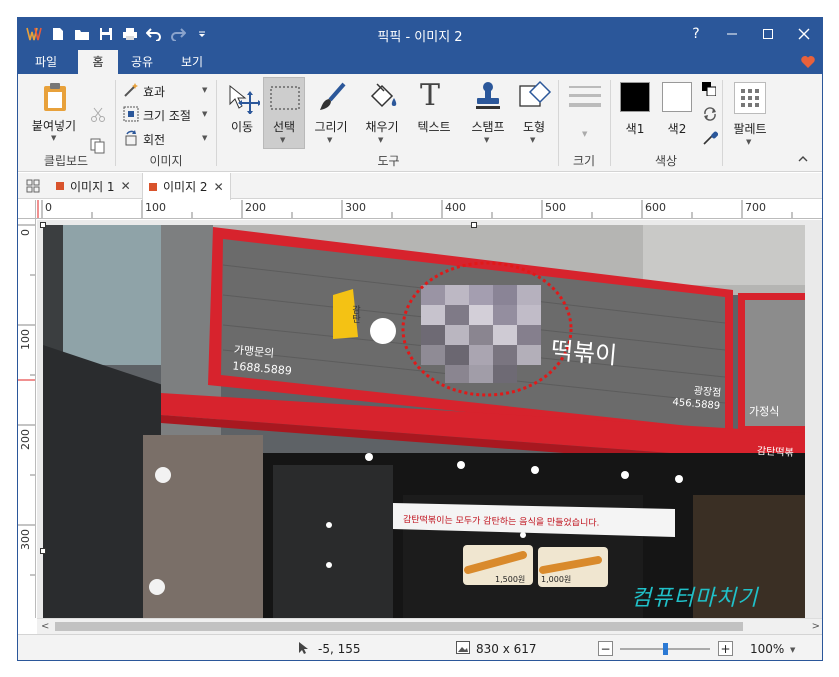 Image resolution: width=839 pixels, height=677 pixels. I want to click on ruler-tick-label: 400, so click(455, 207).